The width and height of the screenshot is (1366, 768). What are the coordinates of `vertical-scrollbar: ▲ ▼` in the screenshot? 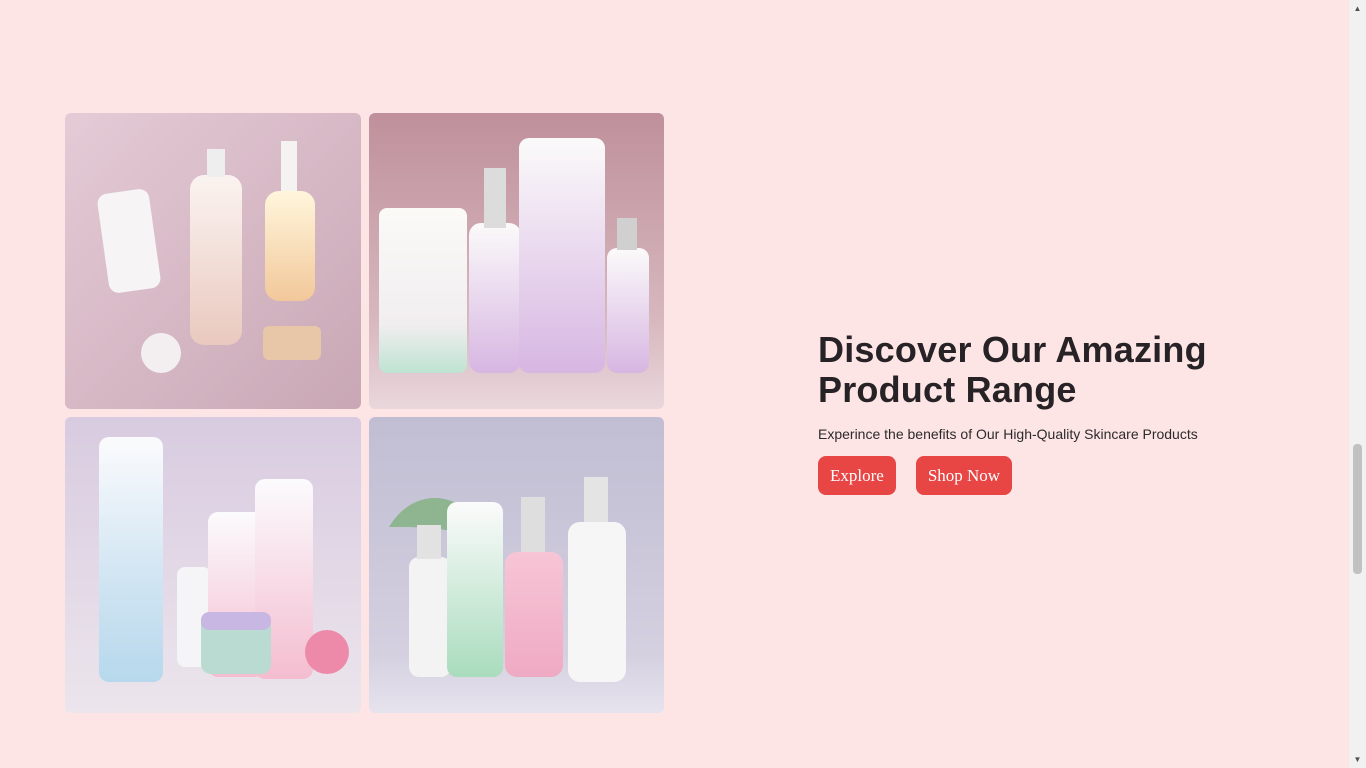 It's located at (1357, 384).